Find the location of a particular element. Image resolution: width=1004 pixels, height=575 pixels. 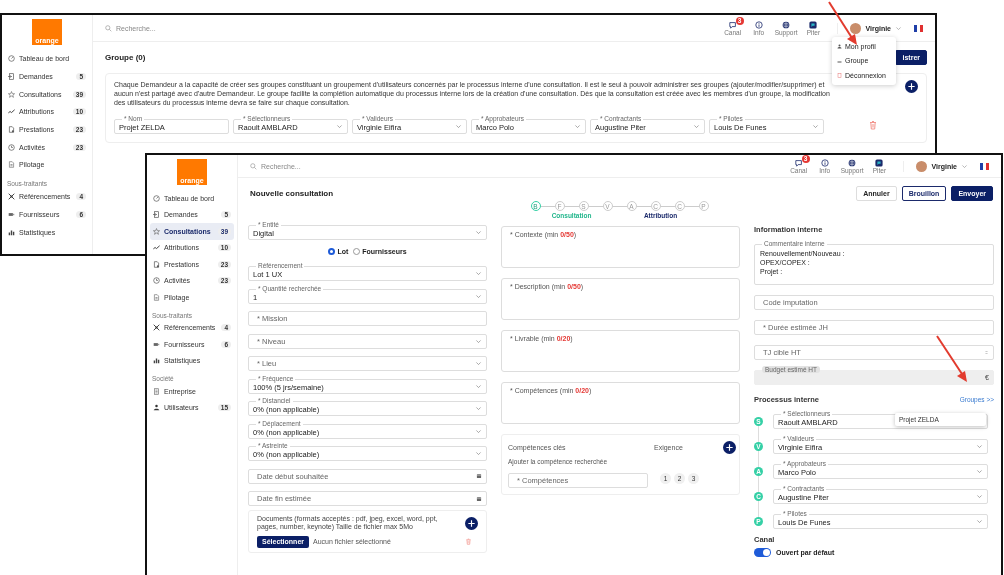

spinner-icon is located at coordinates (986, 352).